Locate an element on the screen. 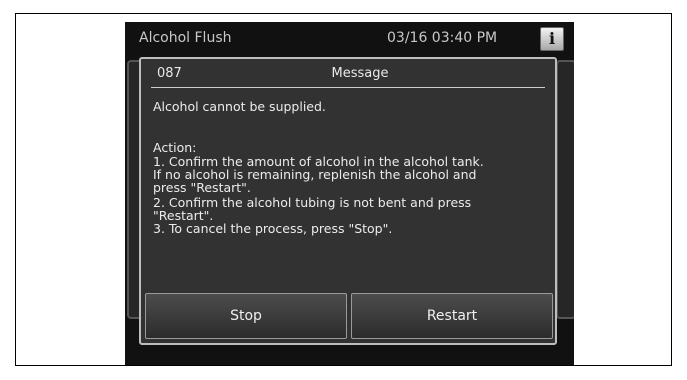 Image resolution: width=687 pixels, height=380 pixels. screen-title: Alcohol Flush is located at coordinates (185, 38).